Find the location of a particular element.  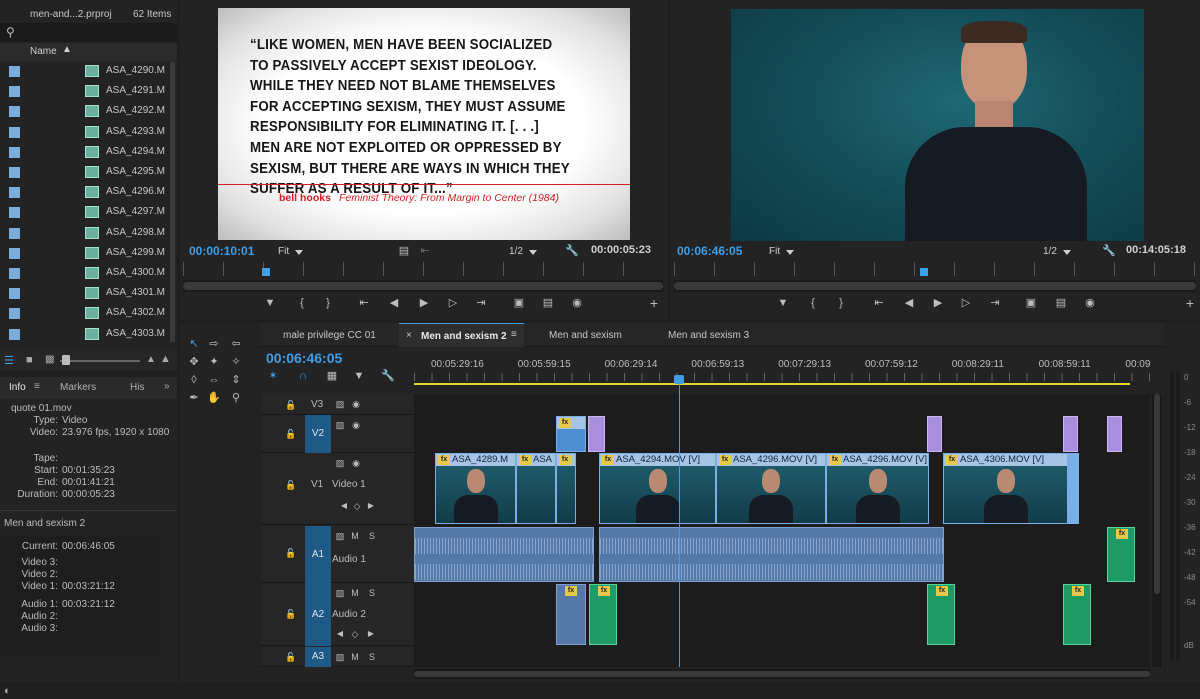

mark-in-icon: { is located at coordinates (813, 303).